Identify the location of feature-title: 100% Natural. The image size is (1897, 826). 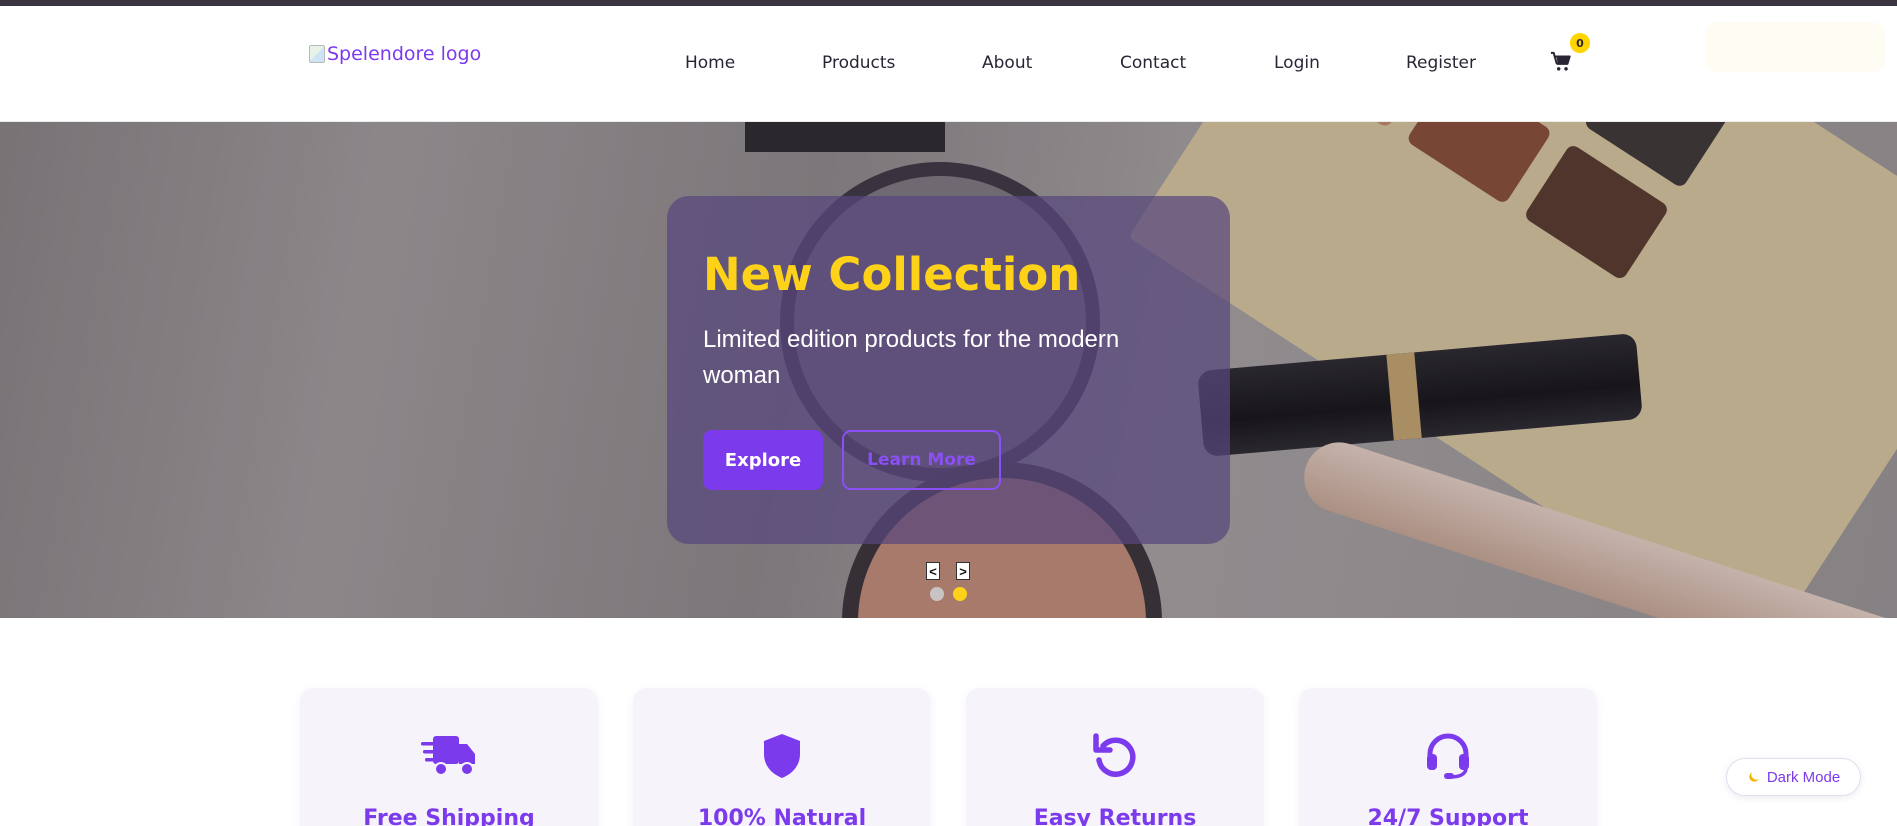
(782, 816).